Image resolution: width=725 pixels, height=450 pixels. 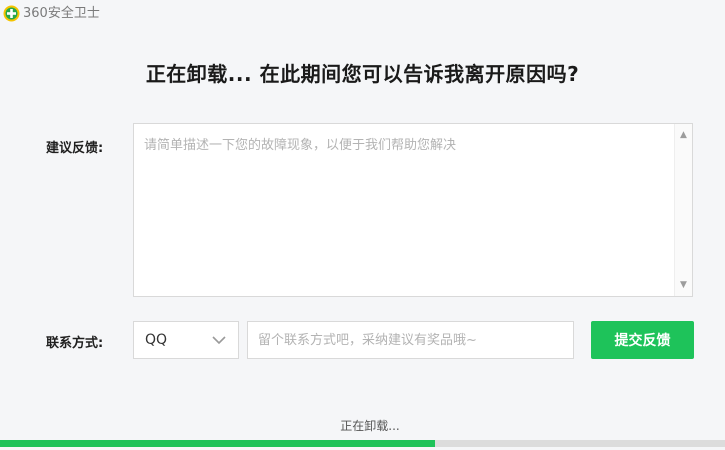 I want to click on submit-feedback-button: 提交反馈, so click(x=642, y=340).